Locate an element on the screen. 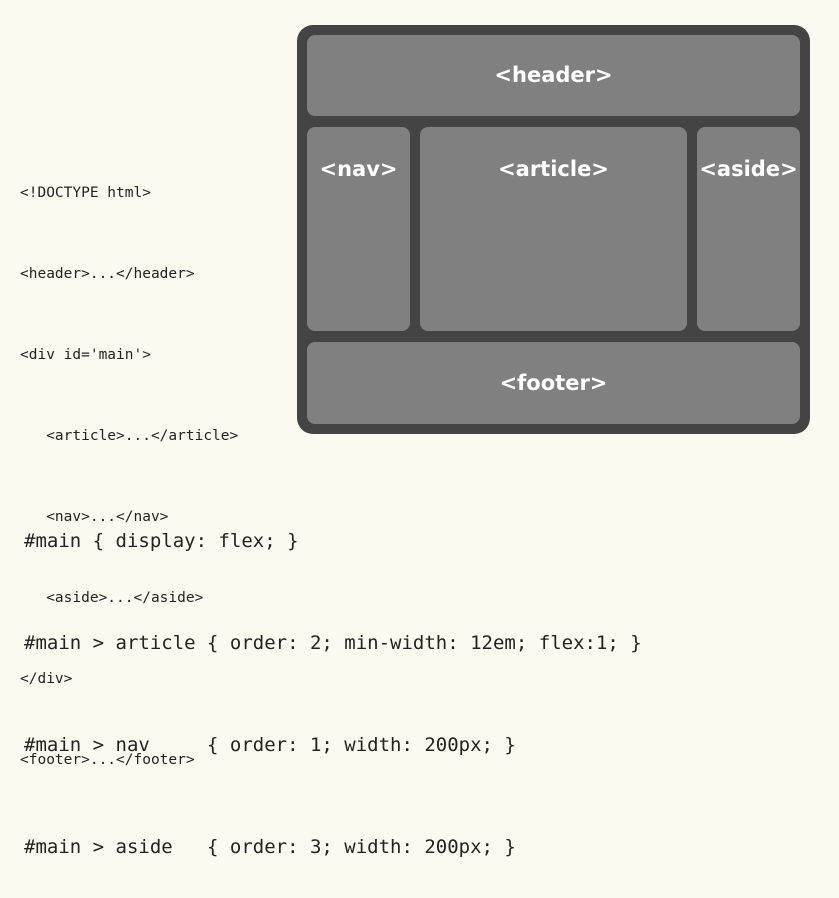 The height and width of the screenshot is (898, 839). css-line: #main { display: flex; } is located at coordinates (161, 541).